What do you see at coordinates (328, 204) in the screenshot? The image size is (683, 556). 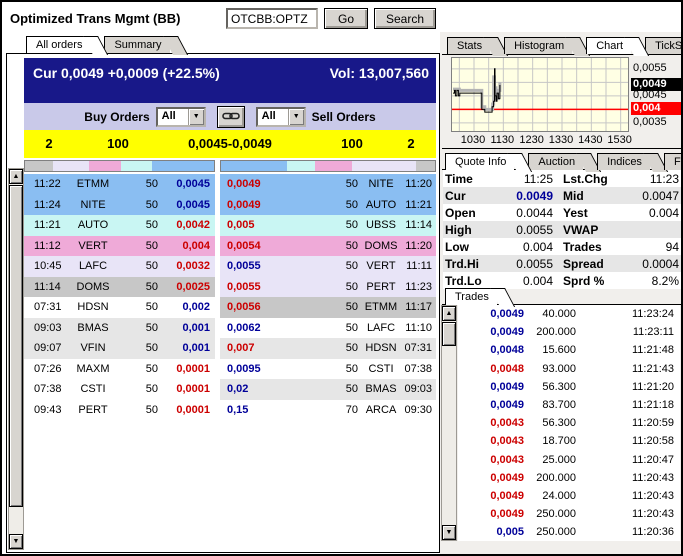 I see `sell-order-row: 0,0049 50 AUTO 11:21` at bounding box center [328, 204].